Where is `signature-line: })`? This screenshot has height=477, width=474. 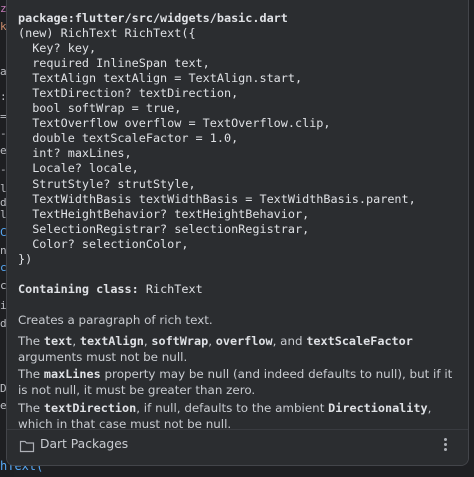
signature-line: }) is located at coordinates (25, 258).